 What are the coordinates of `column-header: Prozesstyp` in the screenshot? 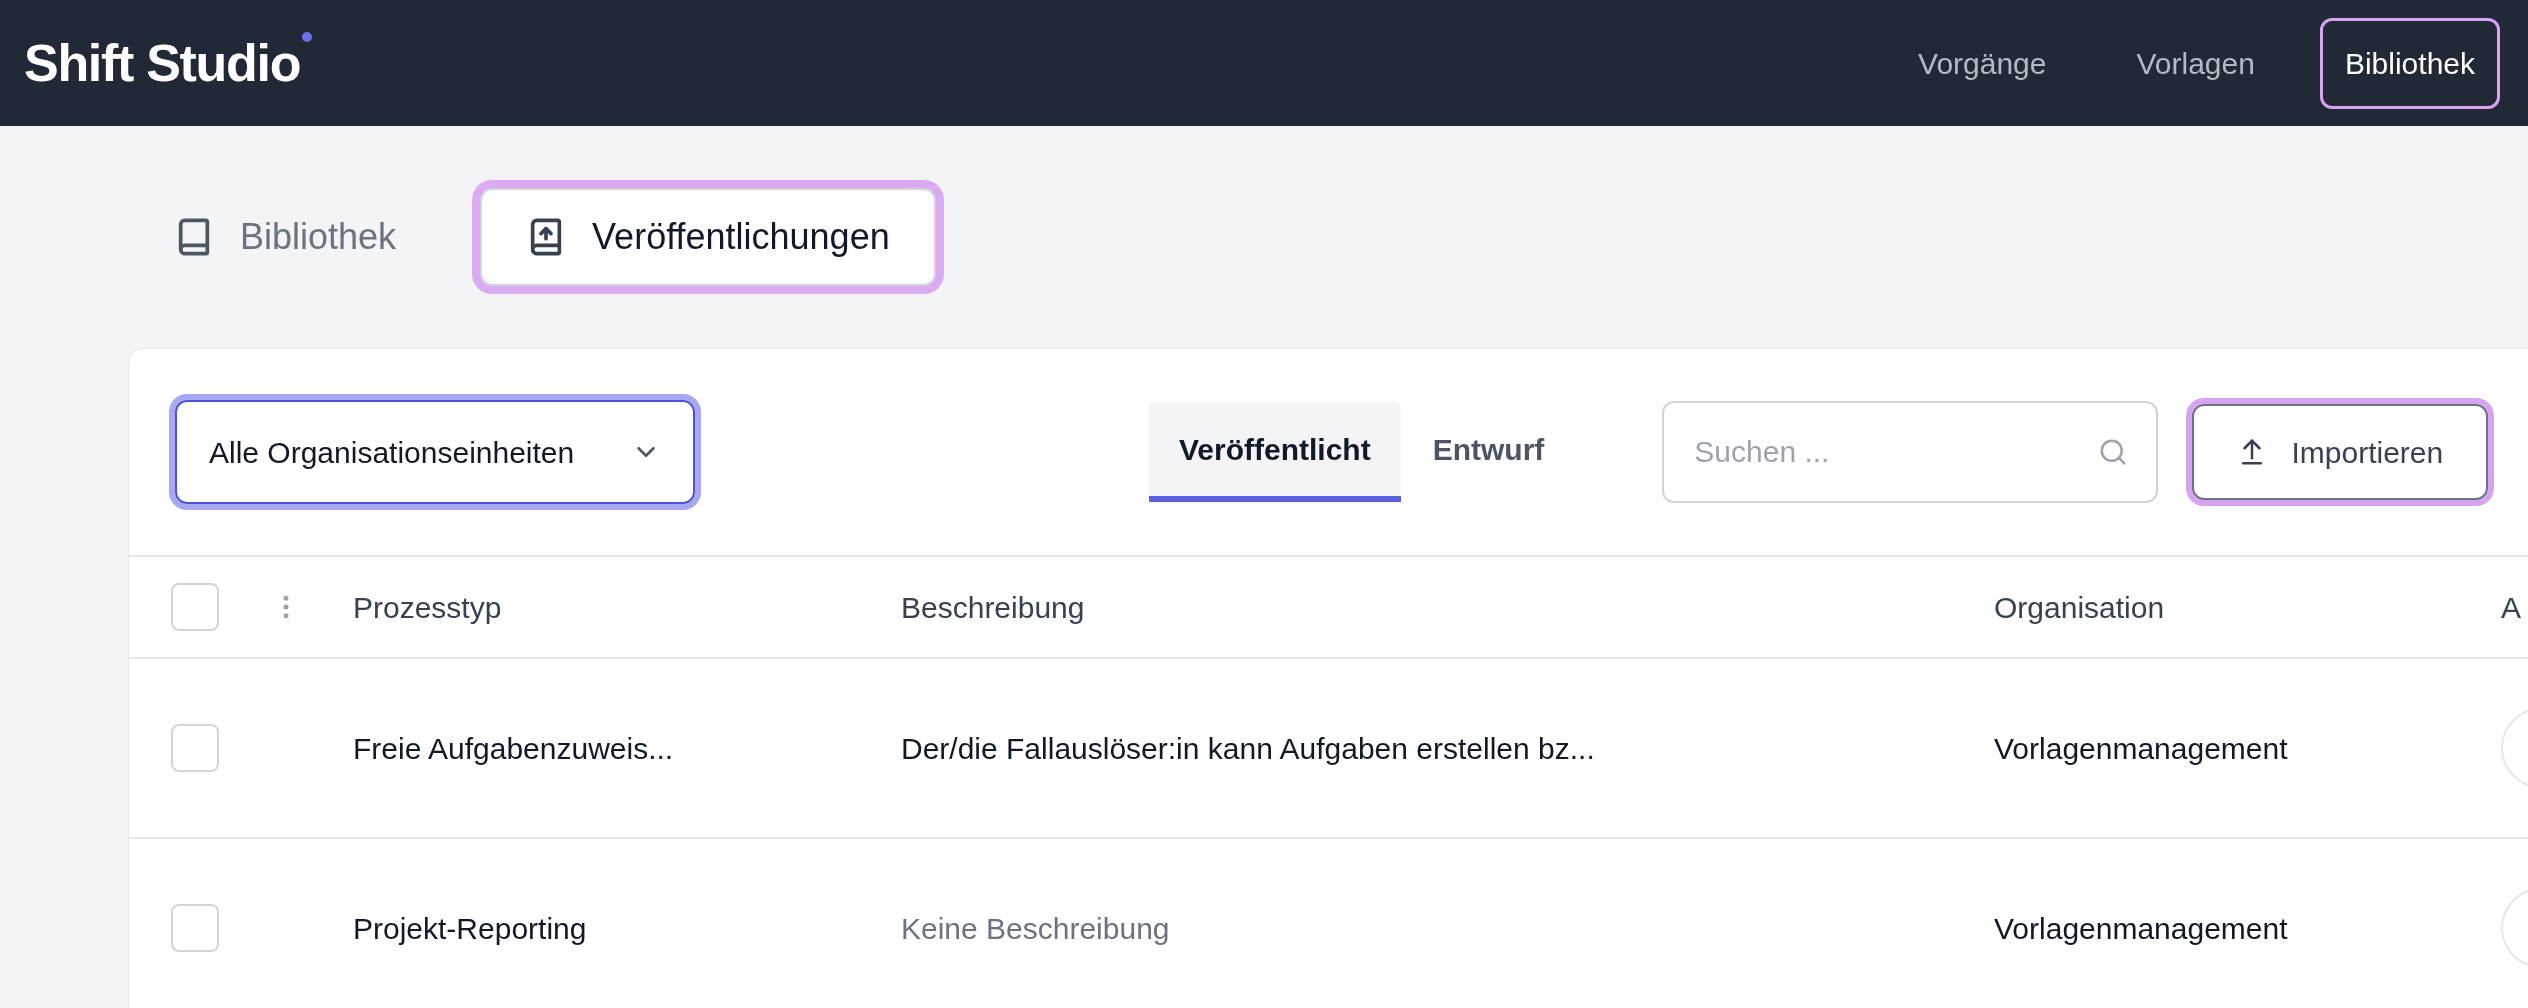 It's located at (428, 607).